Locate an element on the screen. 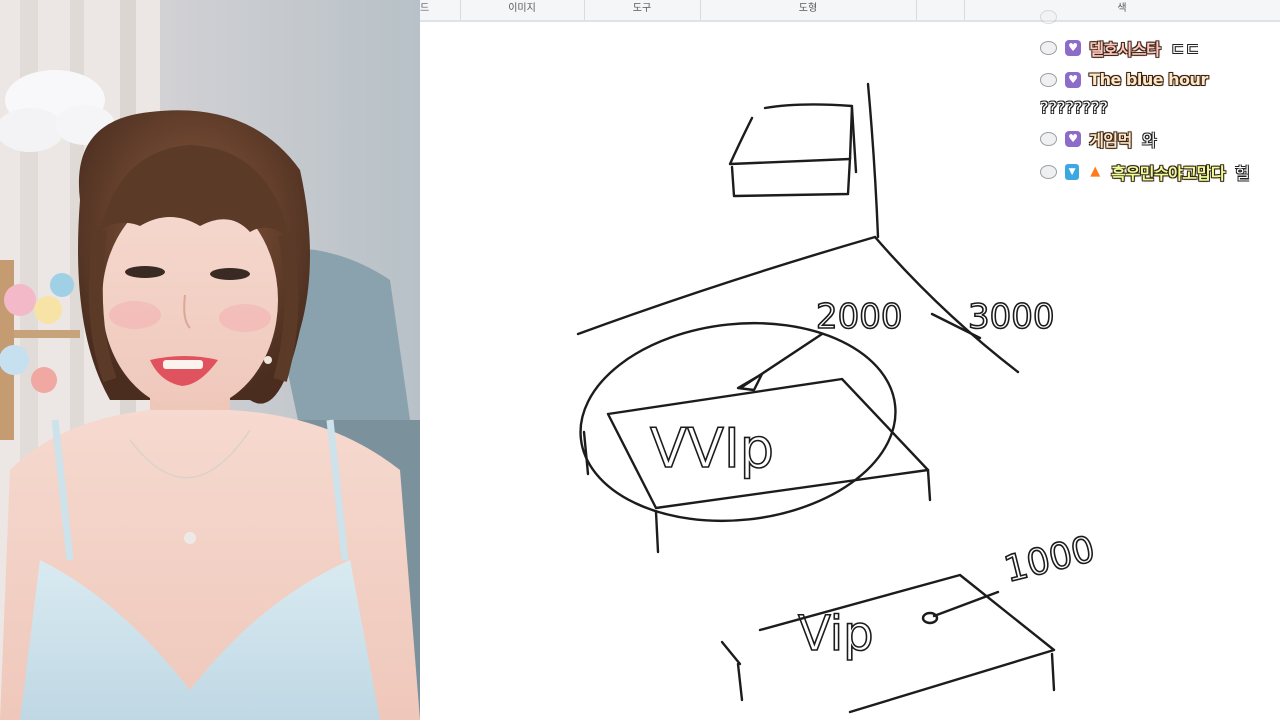  chat-nickname: The blue hour is located at coordinates (1148, 79).